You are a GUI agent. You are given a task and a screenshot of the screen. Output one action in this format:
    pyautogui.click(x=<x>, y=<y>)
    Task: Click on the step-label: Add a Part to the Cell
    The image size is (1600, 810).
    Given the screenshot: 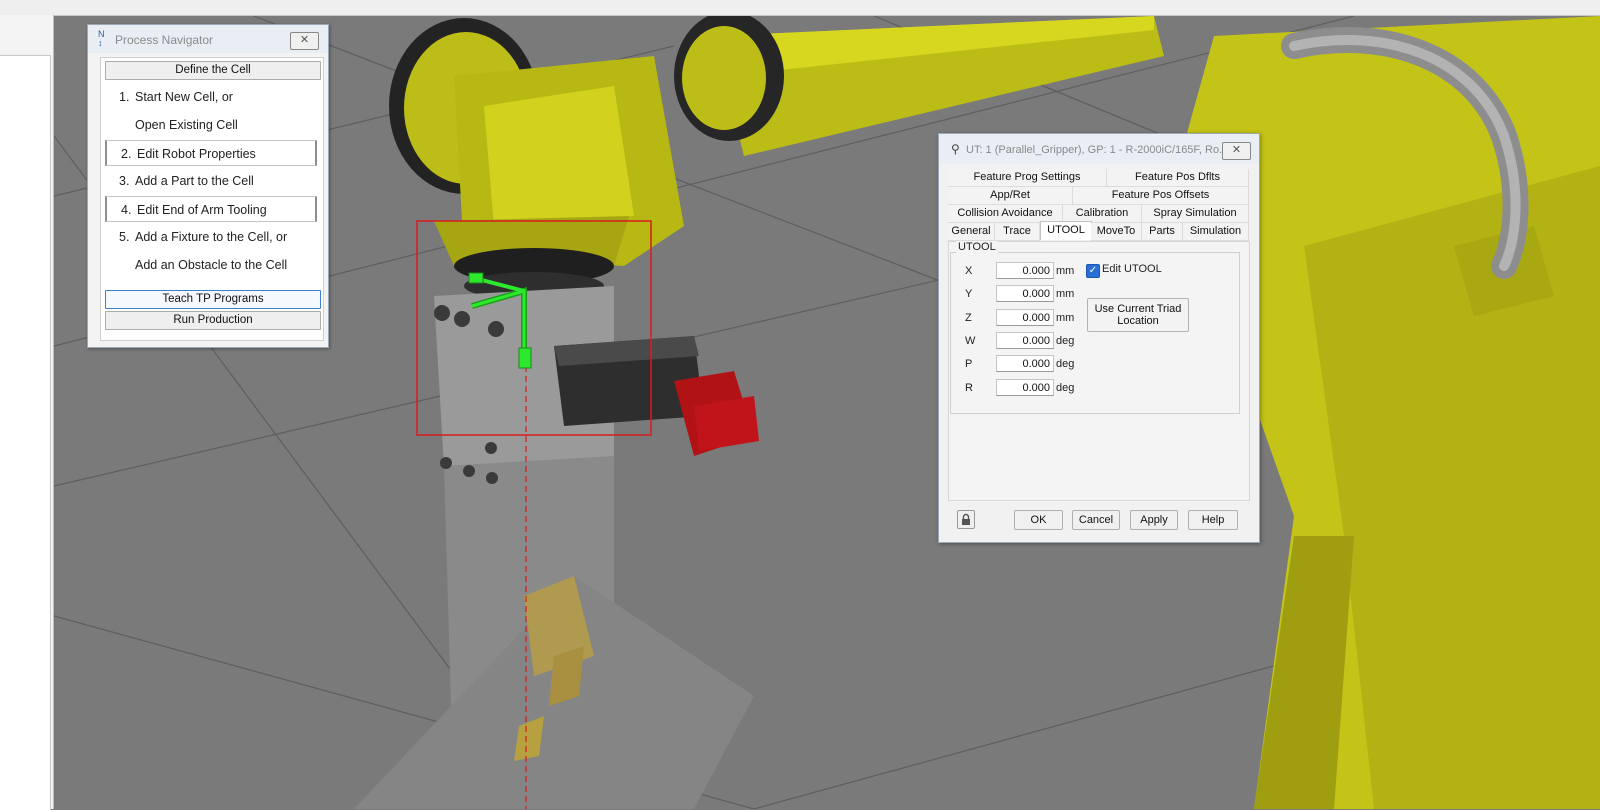 What is the action you would take?
    pyautogui.click(x=194, y=181)
    